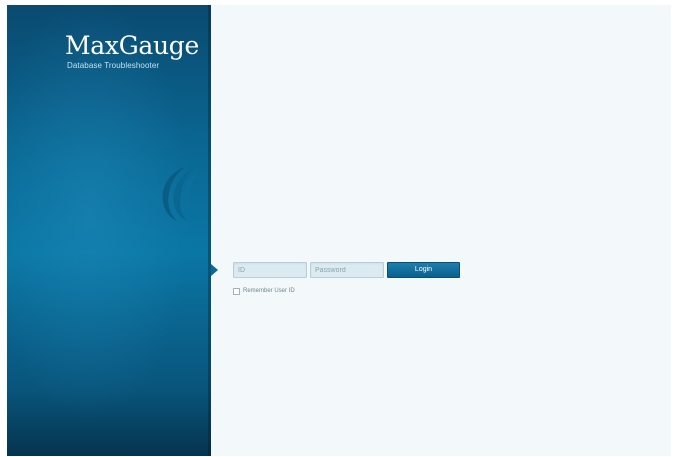  I want to click on remember-user-option: Remember User ID, so click(264, 291).